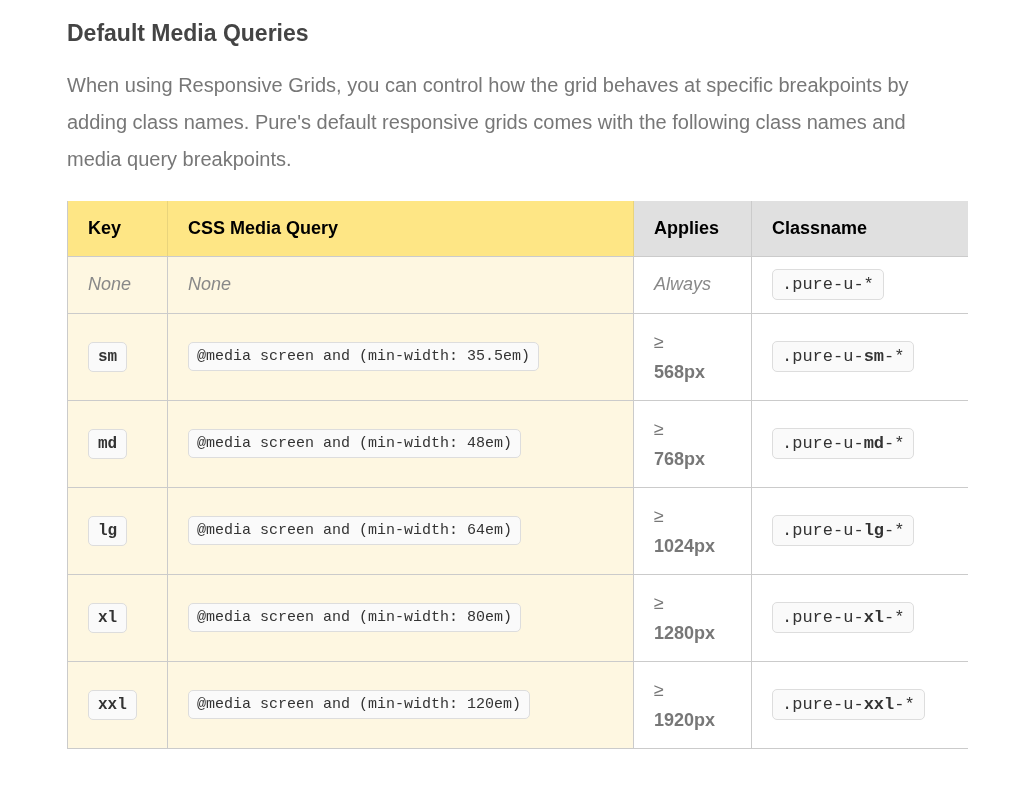  Describe the element at coordinates (692, 228) in the screenshot. I see `column-header: Applies` at that location.